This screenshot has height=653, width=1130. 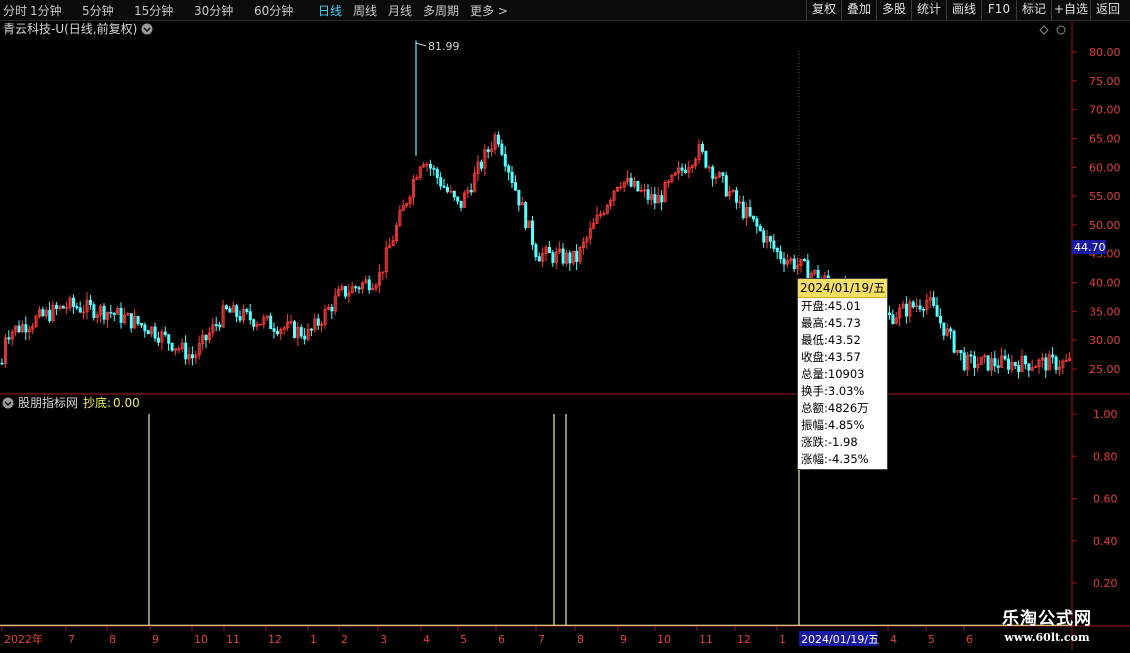 I want to click on period-tab-30min: 30分钟, so click(x=213, y=10).